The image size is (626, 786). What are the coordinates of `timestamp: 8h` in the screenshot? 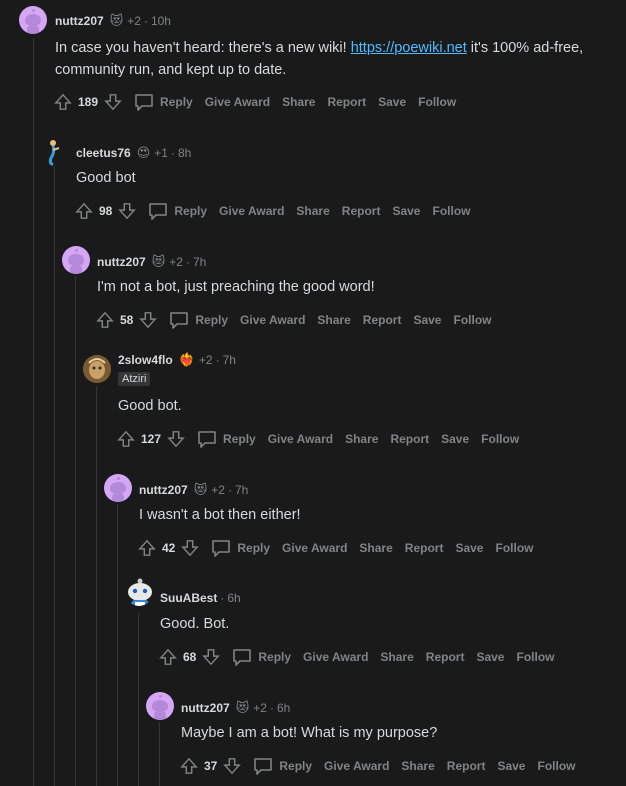 It's located at (184, 153).